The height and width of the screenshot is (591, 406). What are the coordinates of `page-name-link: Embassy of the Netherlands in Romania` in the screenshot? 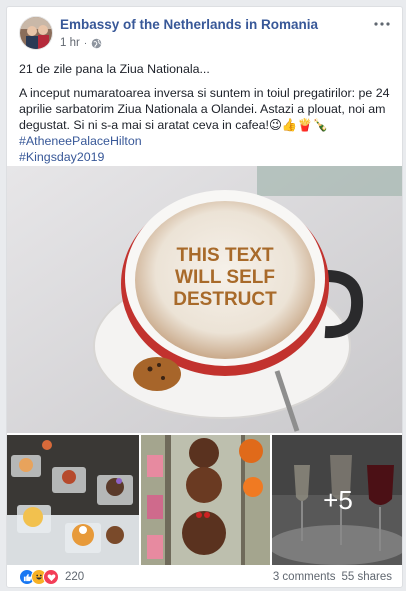 It's located at (189, 24).